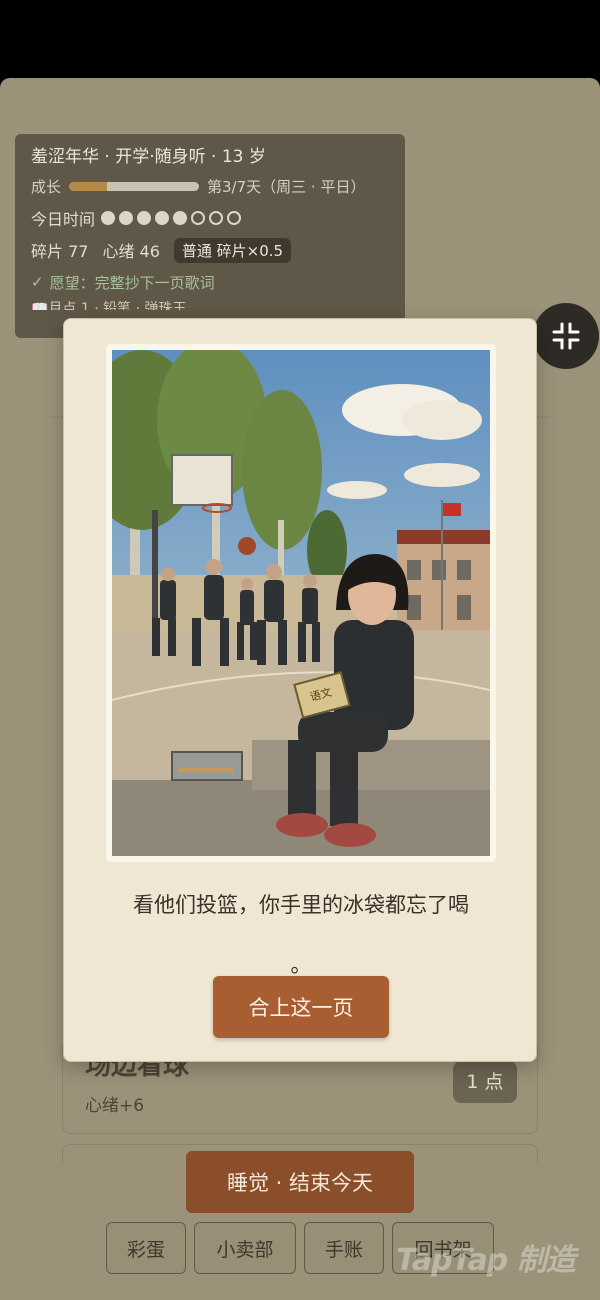 This screenshot has width=600, height=1300. What do you see at coordinates (148, 157) in the screenshot?
I see `hud-title: 羞涩年华 · 开学·随身听 · 13 岁` at bounding box center [148, 157].